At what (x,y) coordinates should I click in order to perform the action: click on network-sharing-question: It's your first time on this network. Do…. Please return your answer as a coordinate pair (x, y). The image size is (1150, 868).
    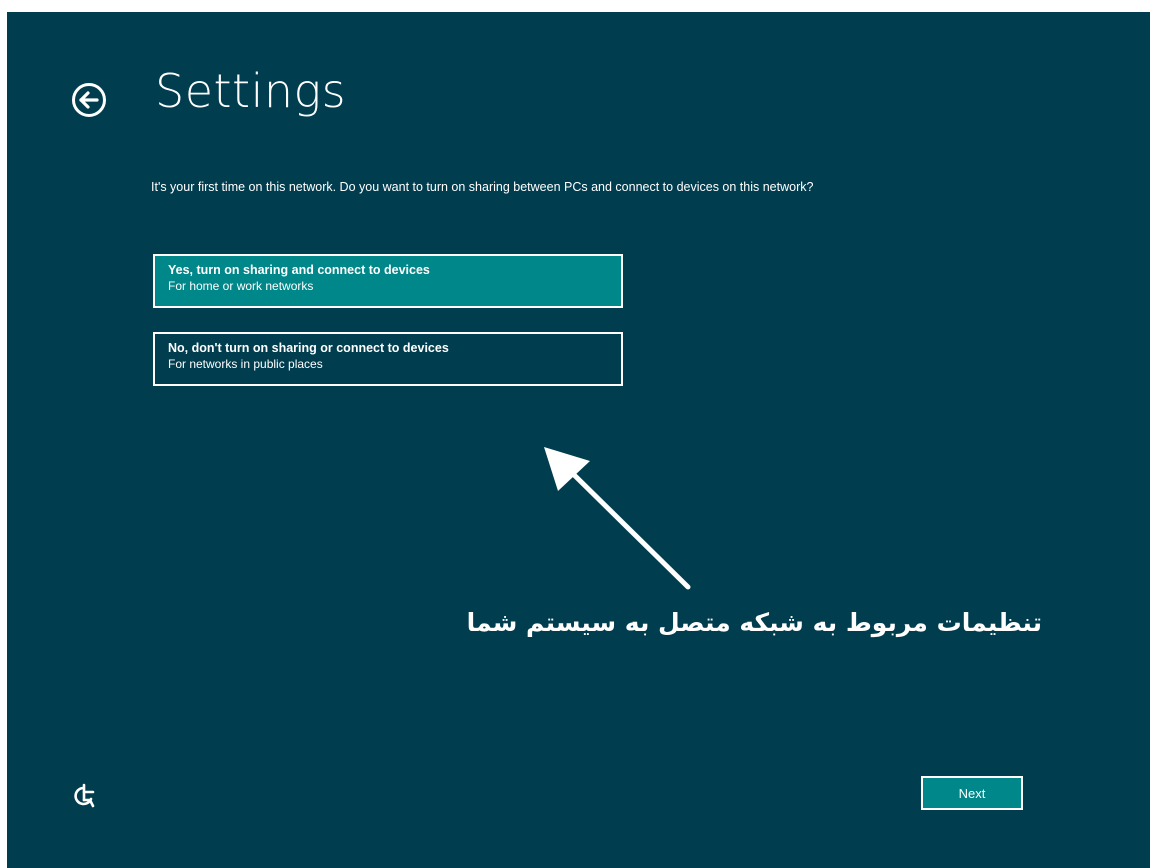
    Looking at the image, I should click on (482, 187).